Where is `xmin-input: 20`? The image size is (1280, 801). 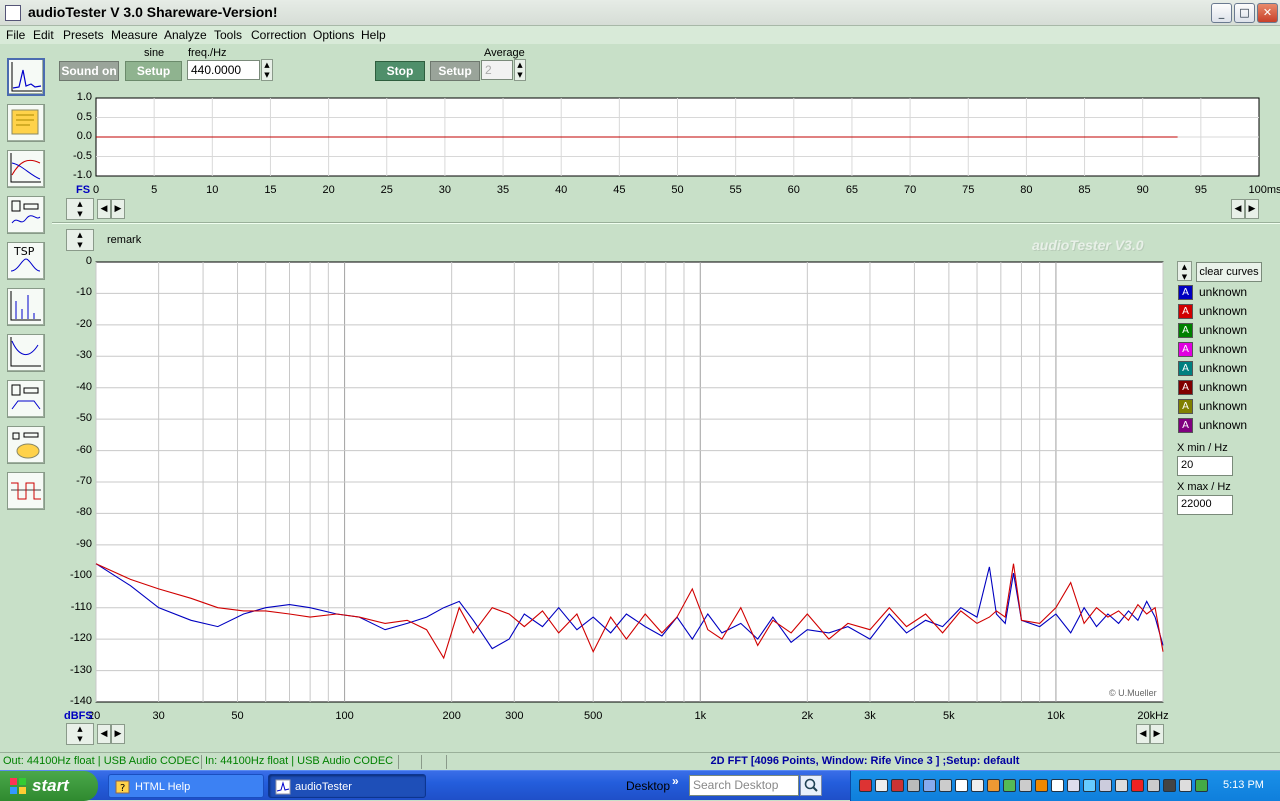
xmin-input: 20 is located at coordinates (1205, 466).